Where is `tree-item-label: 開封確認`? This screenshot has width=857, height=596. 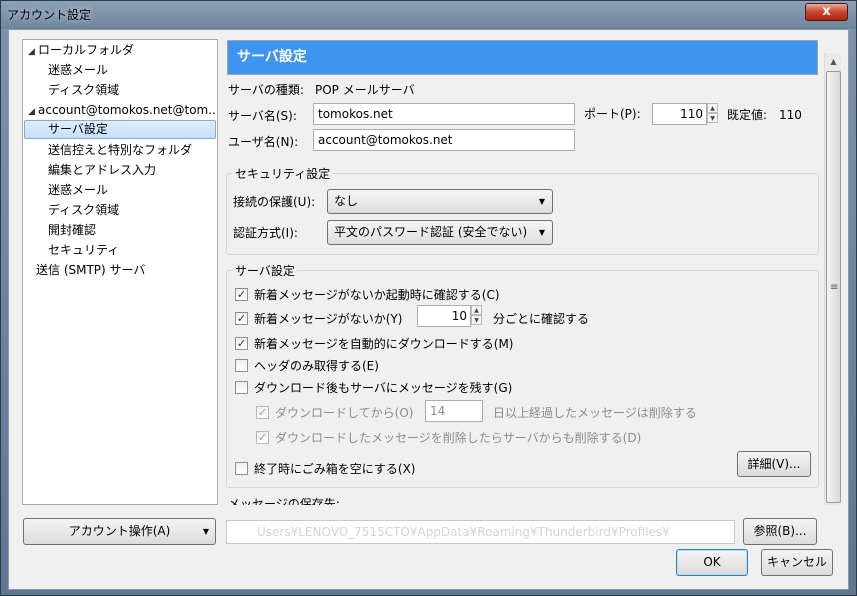 tree-item-label: 開封確認 is located at coordinates (72, 230).